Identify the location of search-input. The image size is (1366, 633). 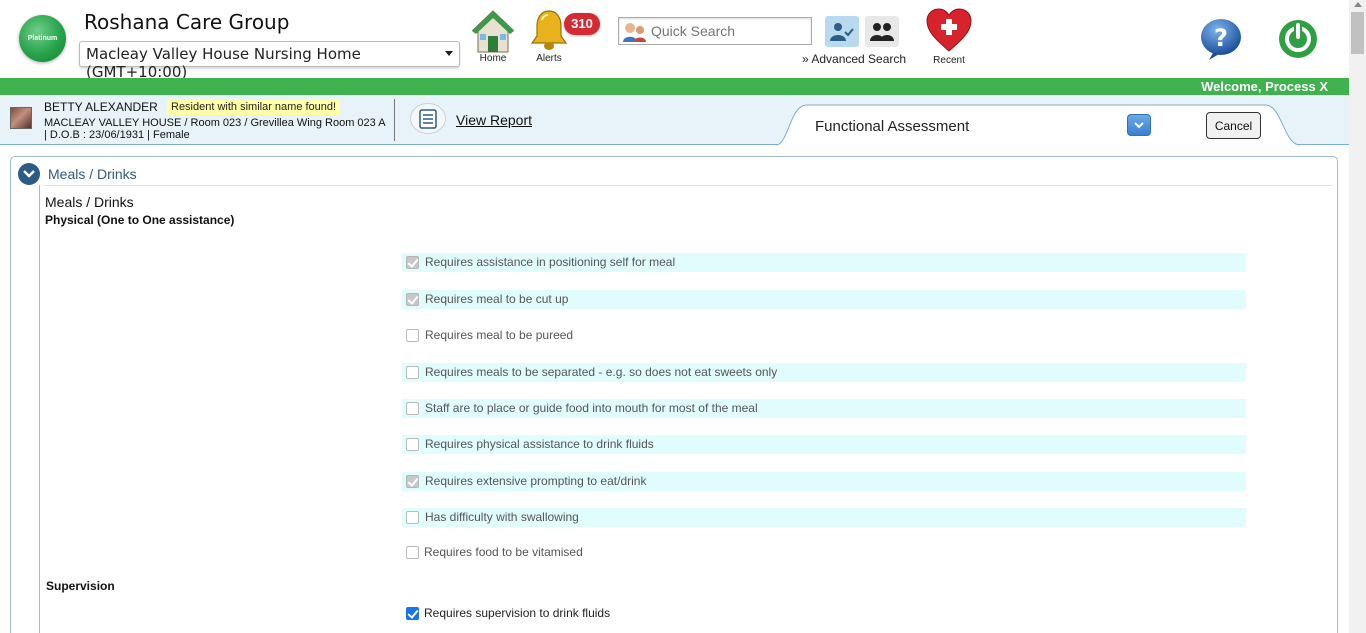
(729, 31).